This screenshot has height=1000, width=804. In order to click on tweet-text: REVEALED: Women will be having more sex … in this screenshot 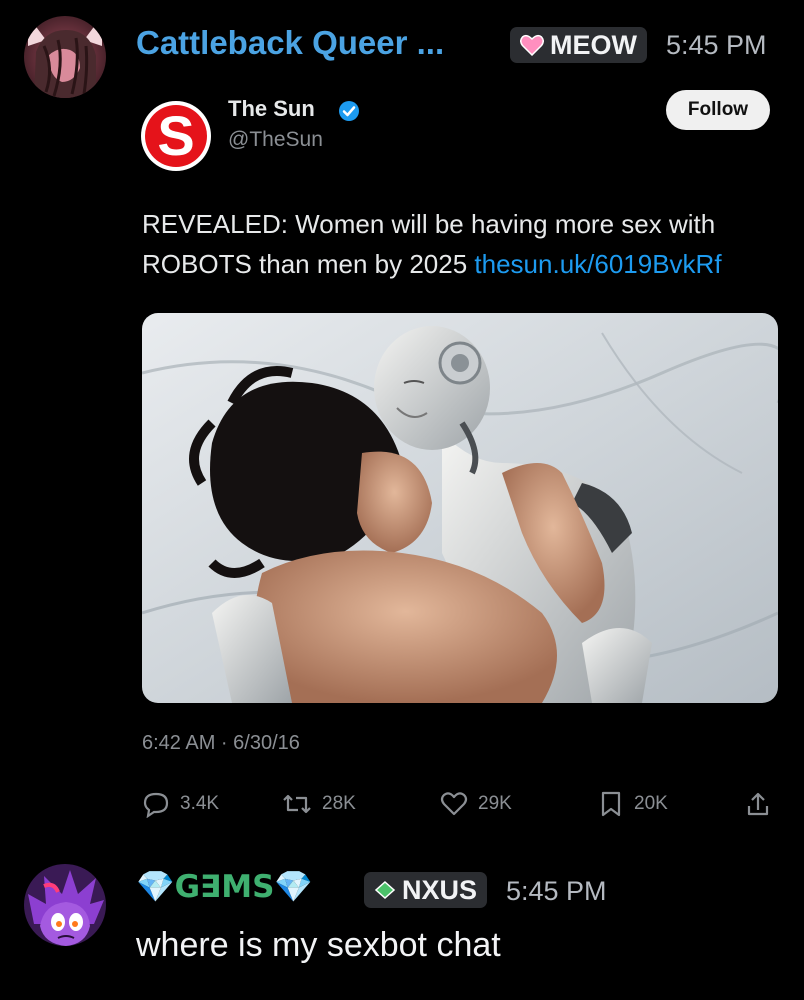, I will do `click(462, 244)`.